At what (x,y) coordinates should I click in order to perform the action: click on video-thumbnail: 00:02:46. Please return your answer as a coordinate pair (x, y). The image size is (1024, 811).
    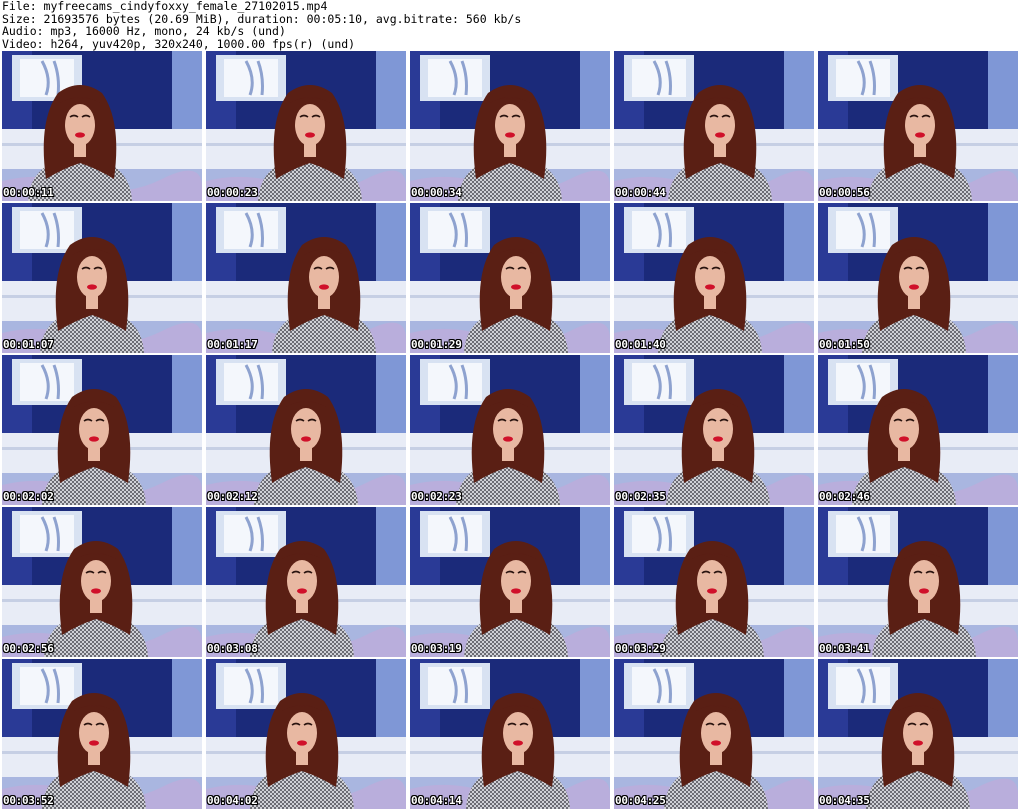
    Looking at the image, I should click on (918, 430).